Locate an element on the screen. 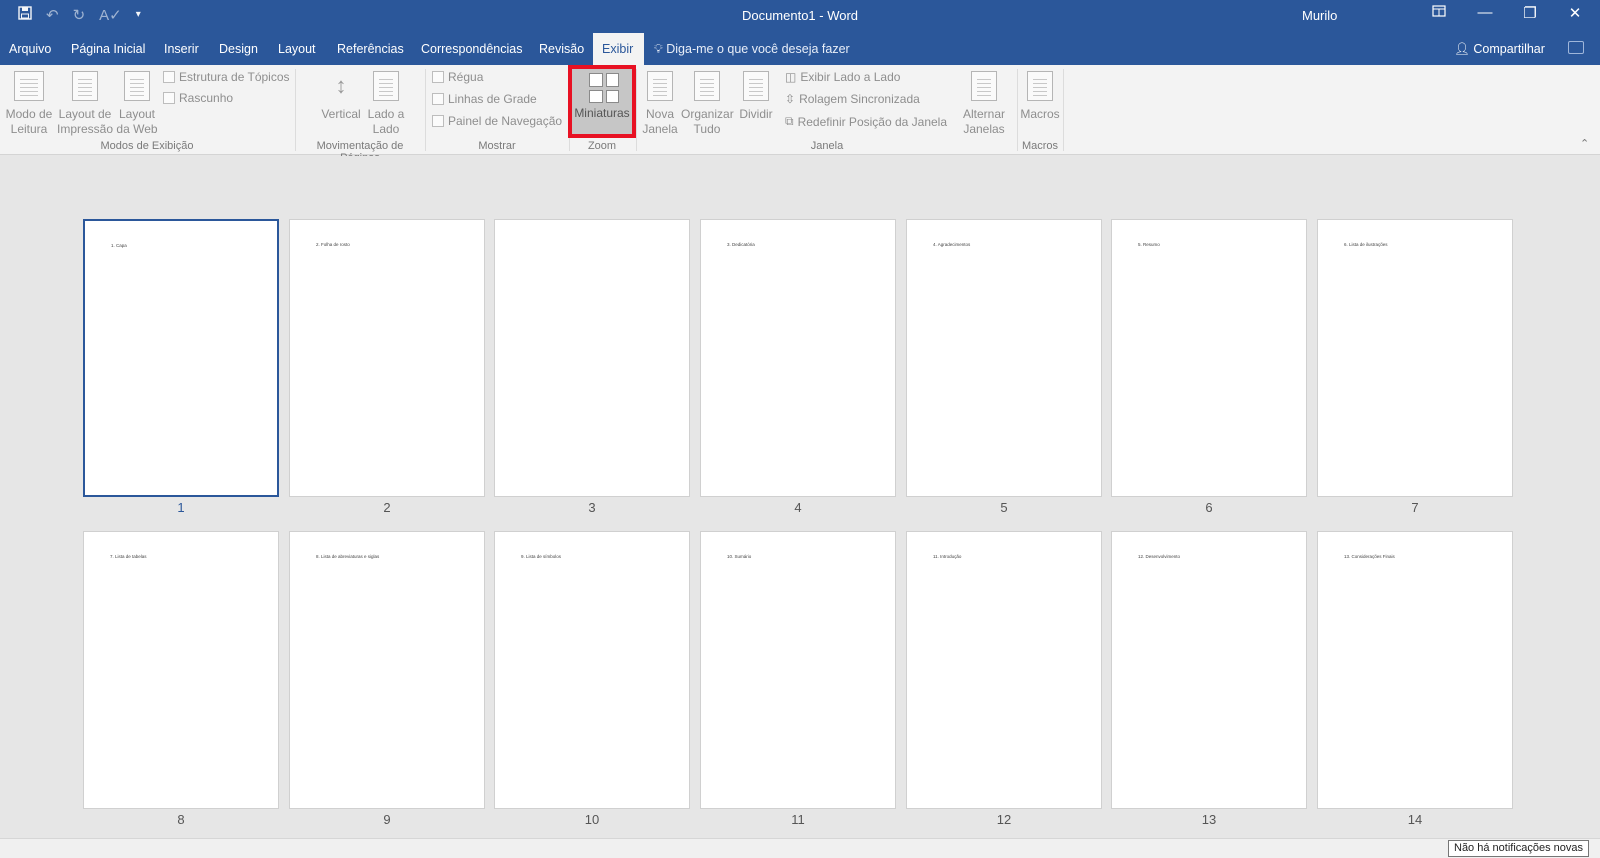  vertical-button: ↕ Vertical is located at coordinates (341, 96).